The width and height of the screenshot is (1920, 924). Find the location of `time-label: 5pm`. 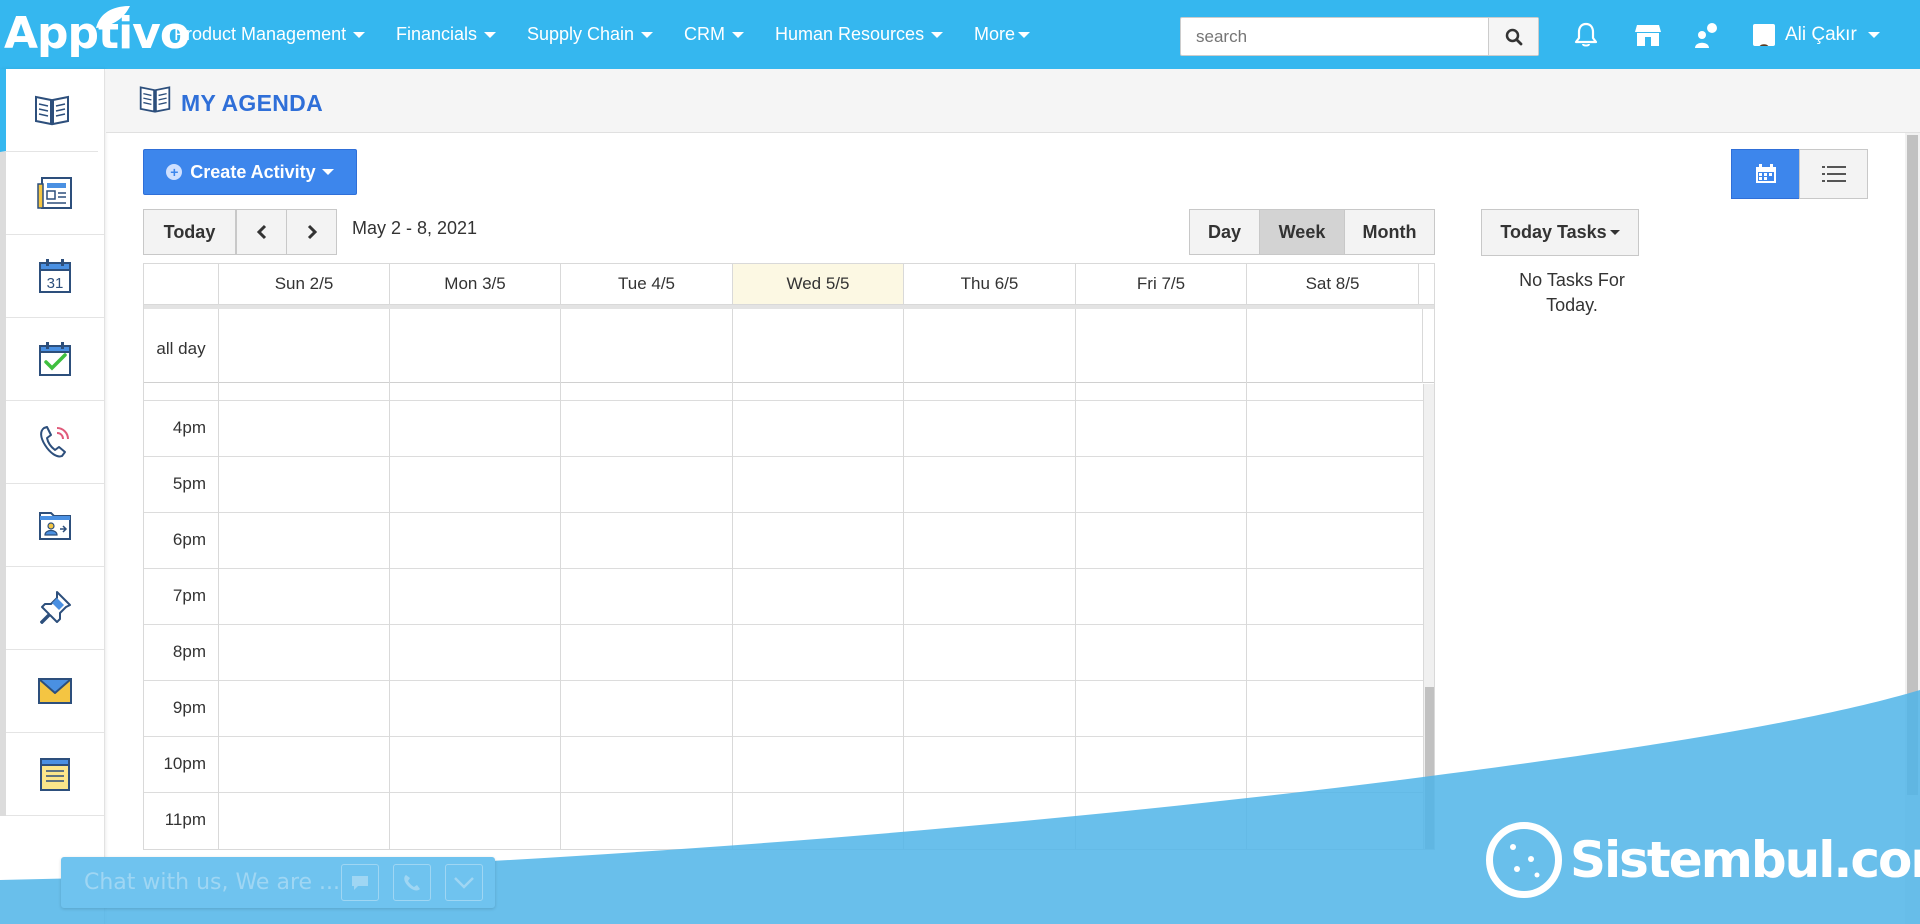

time-label: 5pm is located at coordinates (189, 483).